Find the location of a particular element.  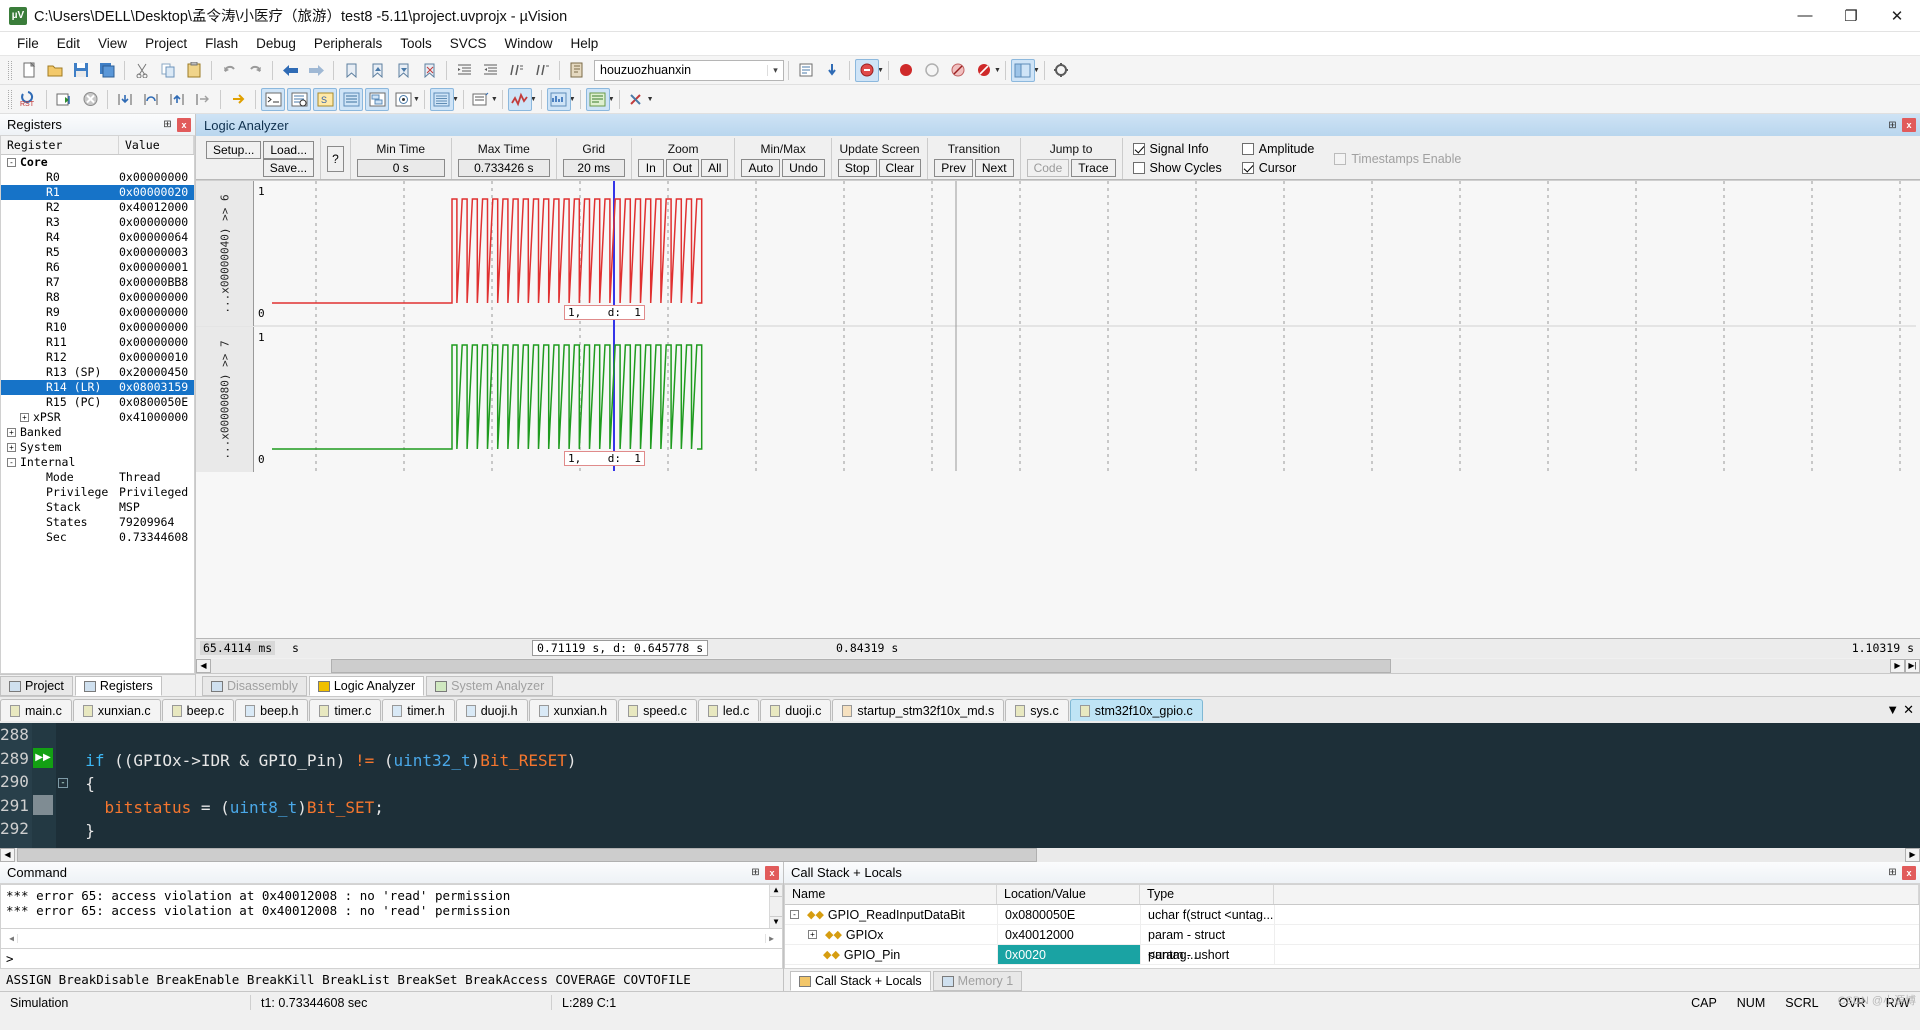

register-row: R5 0x00000003 is located at coordinates (97, 252).